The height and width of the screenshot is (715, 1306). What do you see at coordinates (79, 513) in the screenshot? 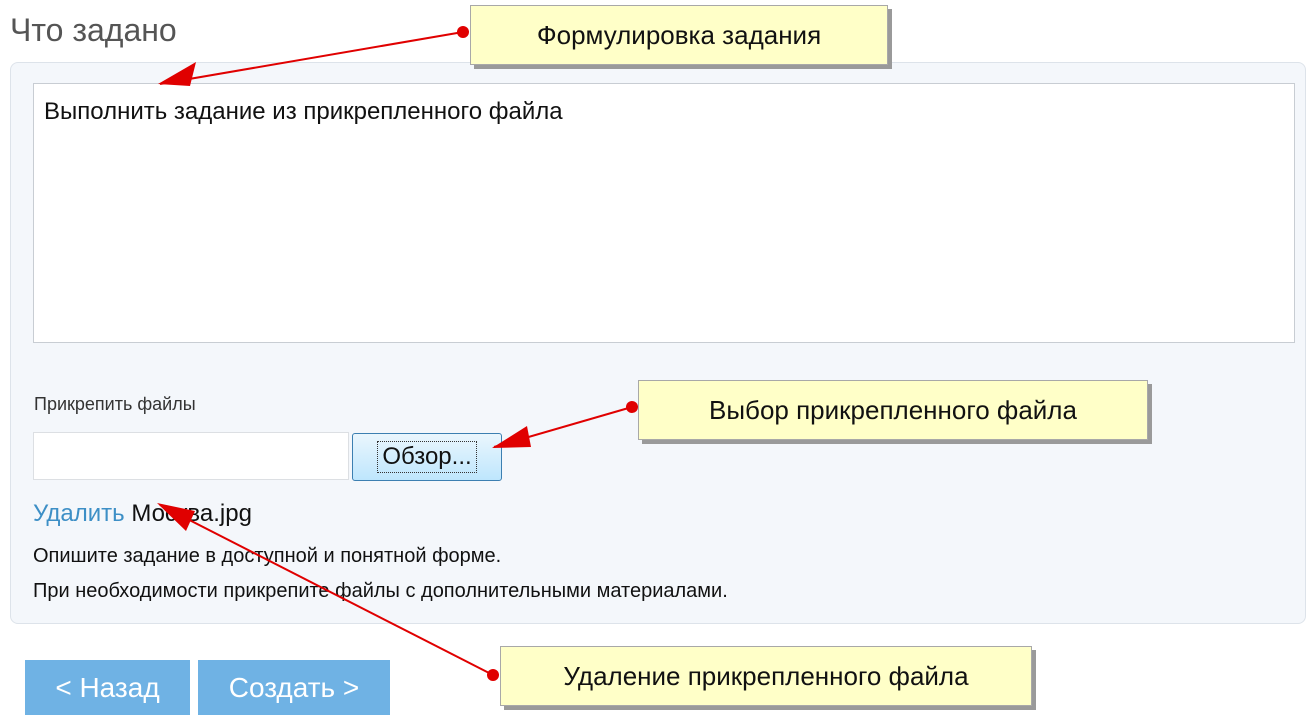
I see `delete-file-link: Удалить` at bounding box center [79, 513].